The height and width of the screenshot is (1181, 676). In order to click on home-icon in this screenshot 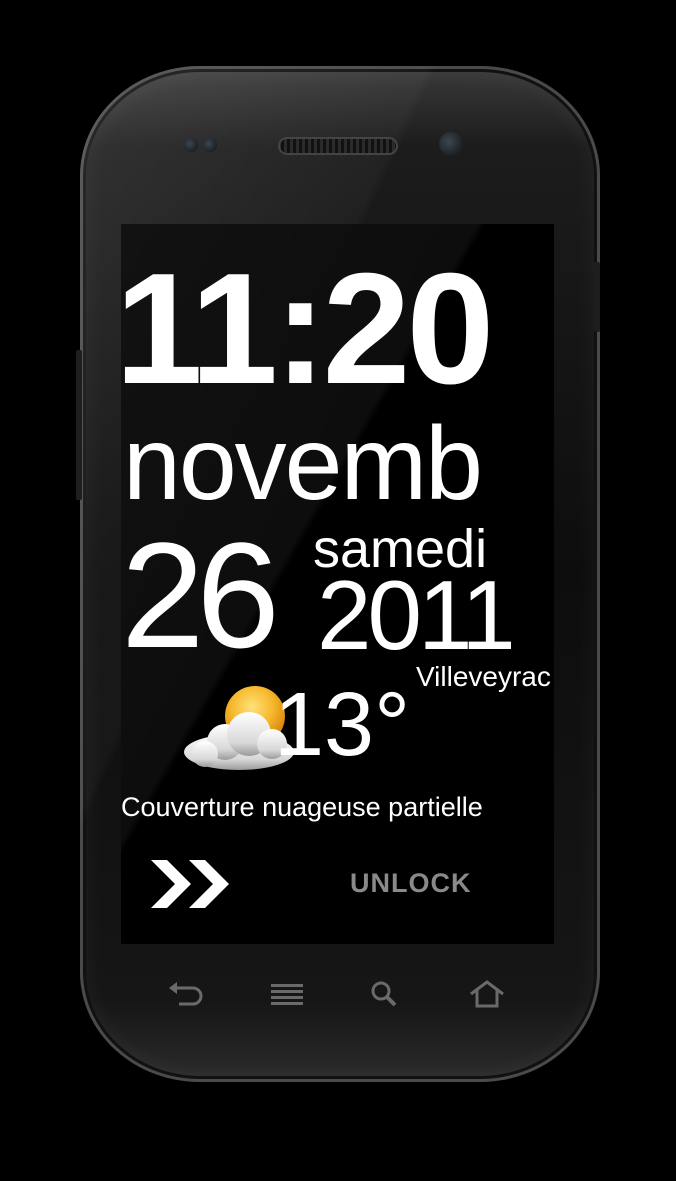, I will do `click(487, 994)`.